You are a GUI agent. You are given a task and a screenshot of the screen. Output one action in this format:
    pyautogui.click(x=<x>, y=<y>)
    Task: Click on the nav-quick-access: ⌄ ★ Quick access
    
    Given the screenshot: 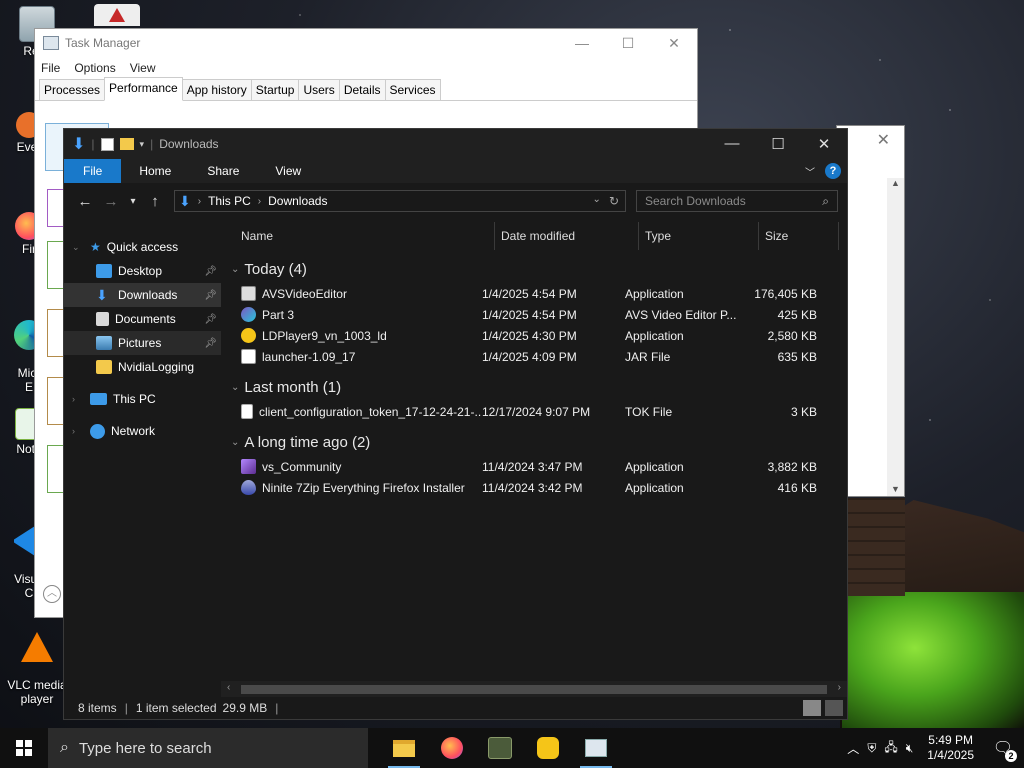 What is the action you would take?
    pyautogui.click(x=142, y=247)
    